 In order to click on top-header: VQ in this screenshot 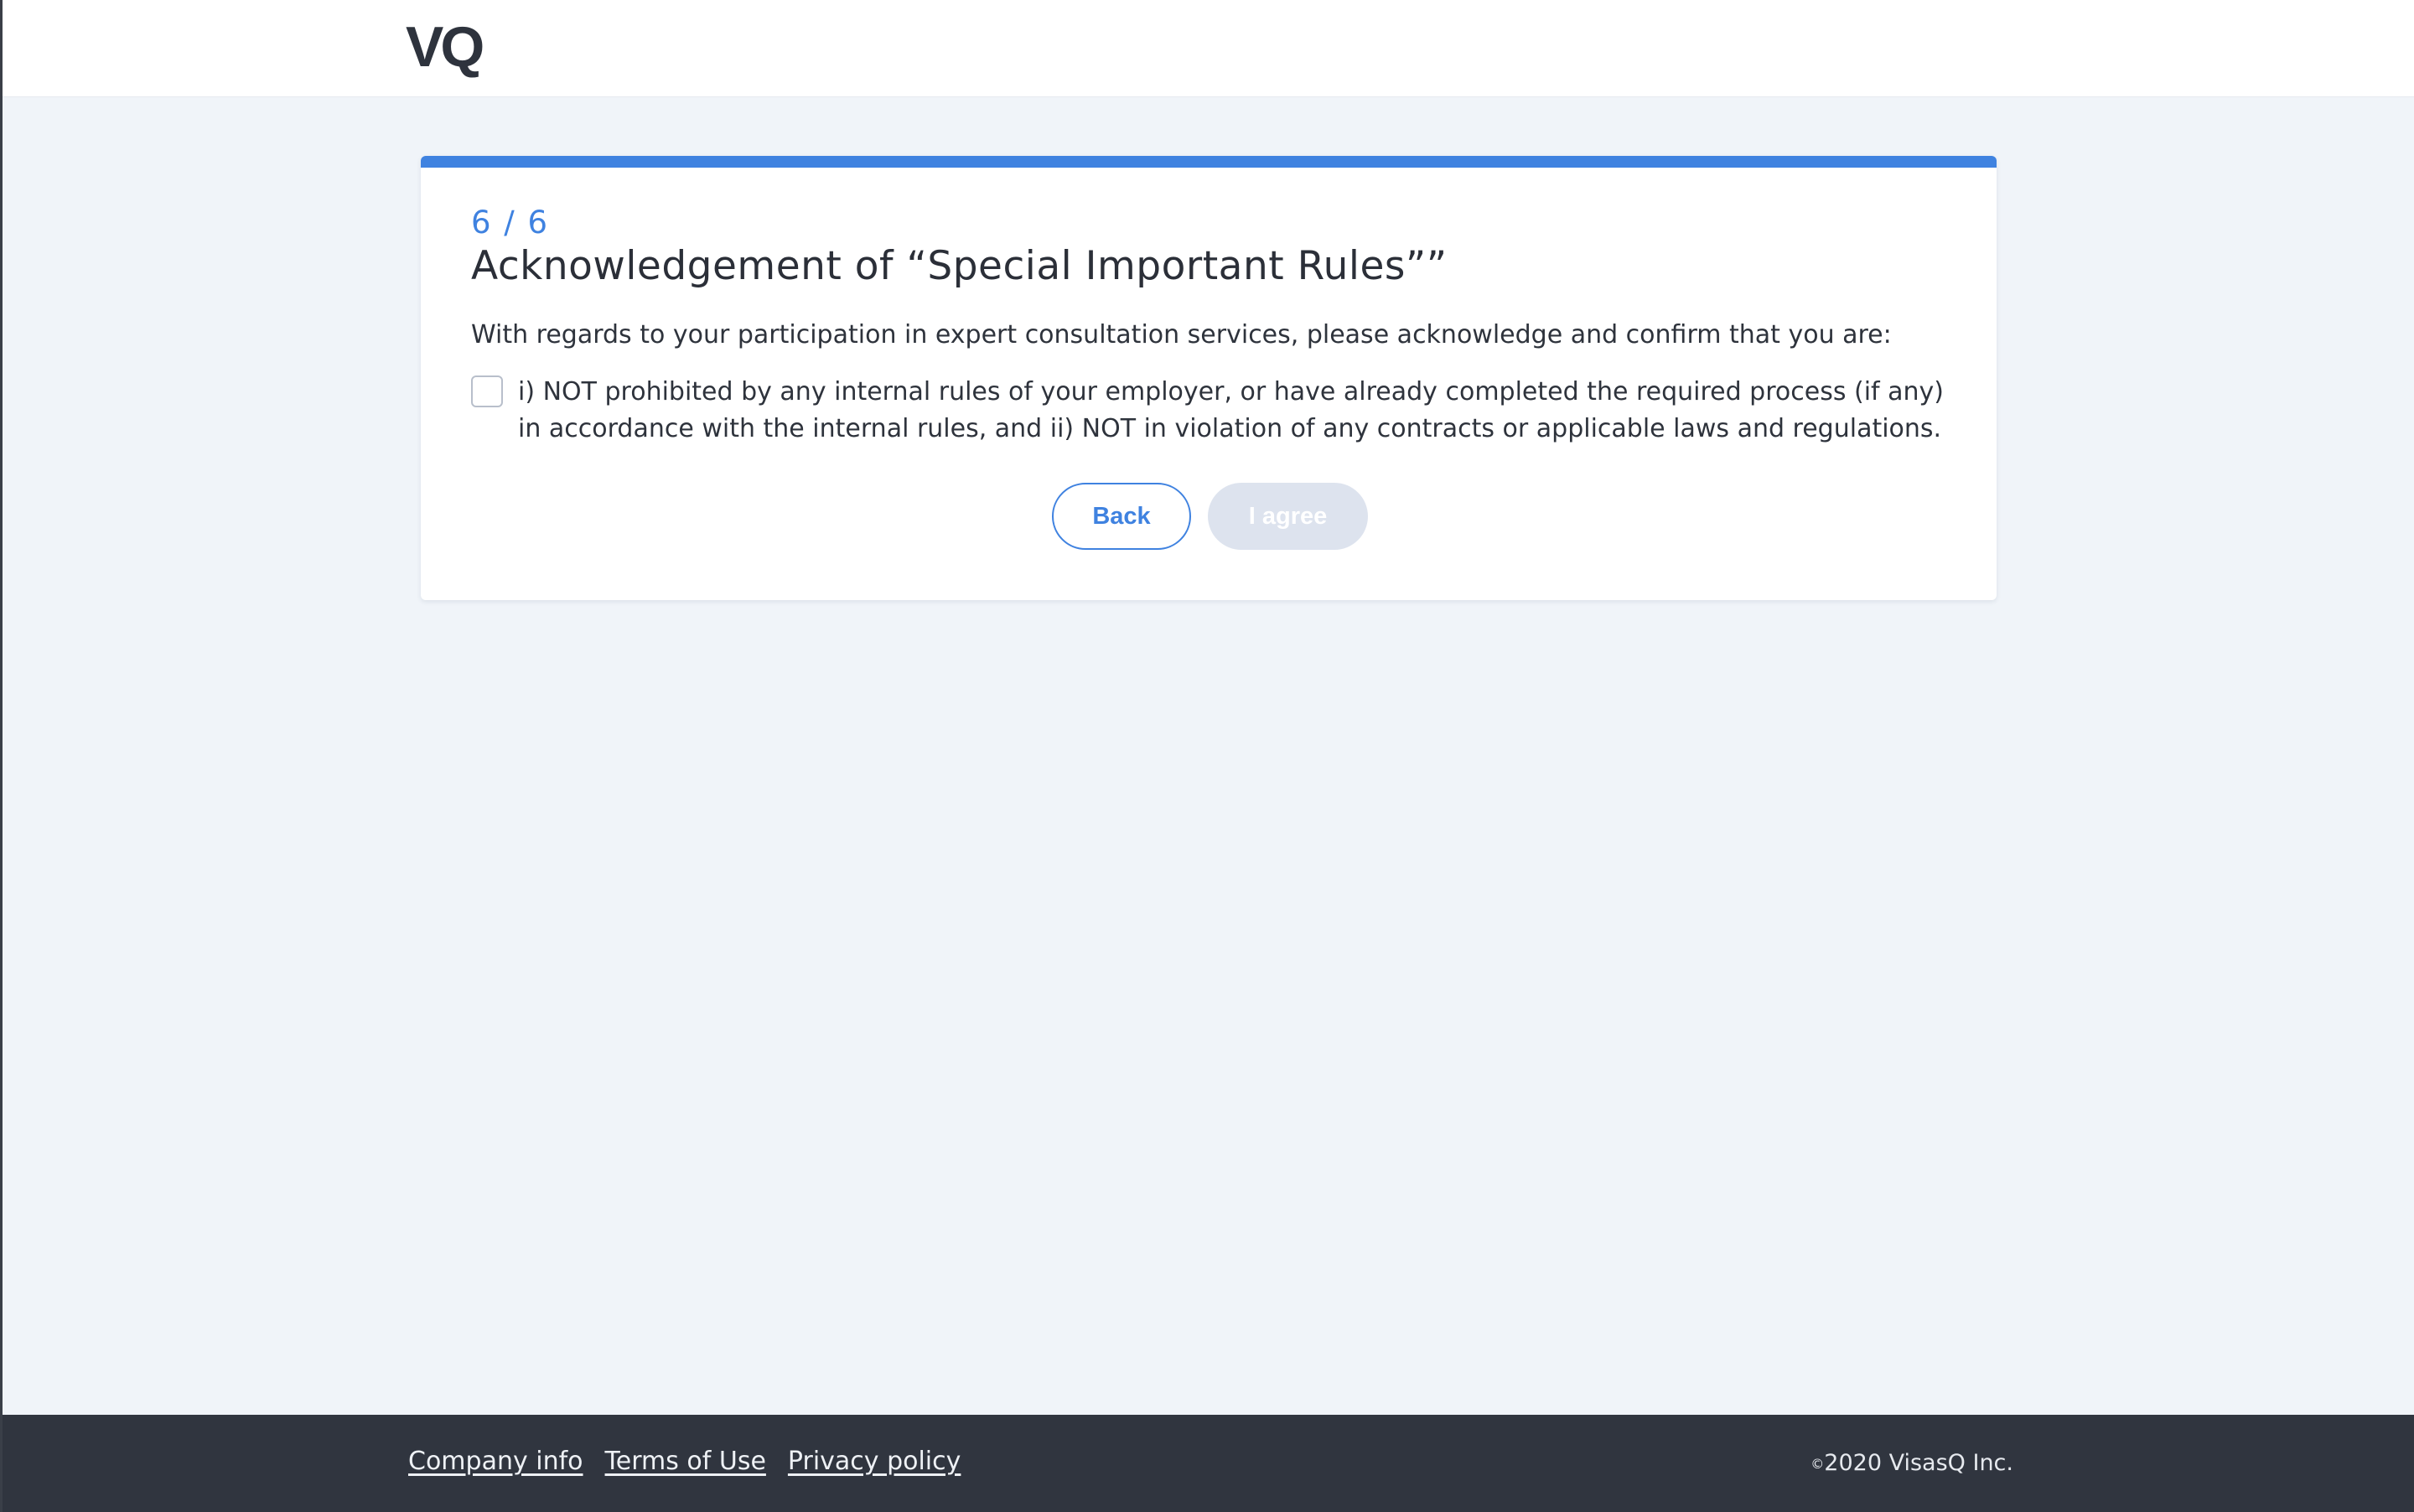, I will do `click(1209, 48)`.